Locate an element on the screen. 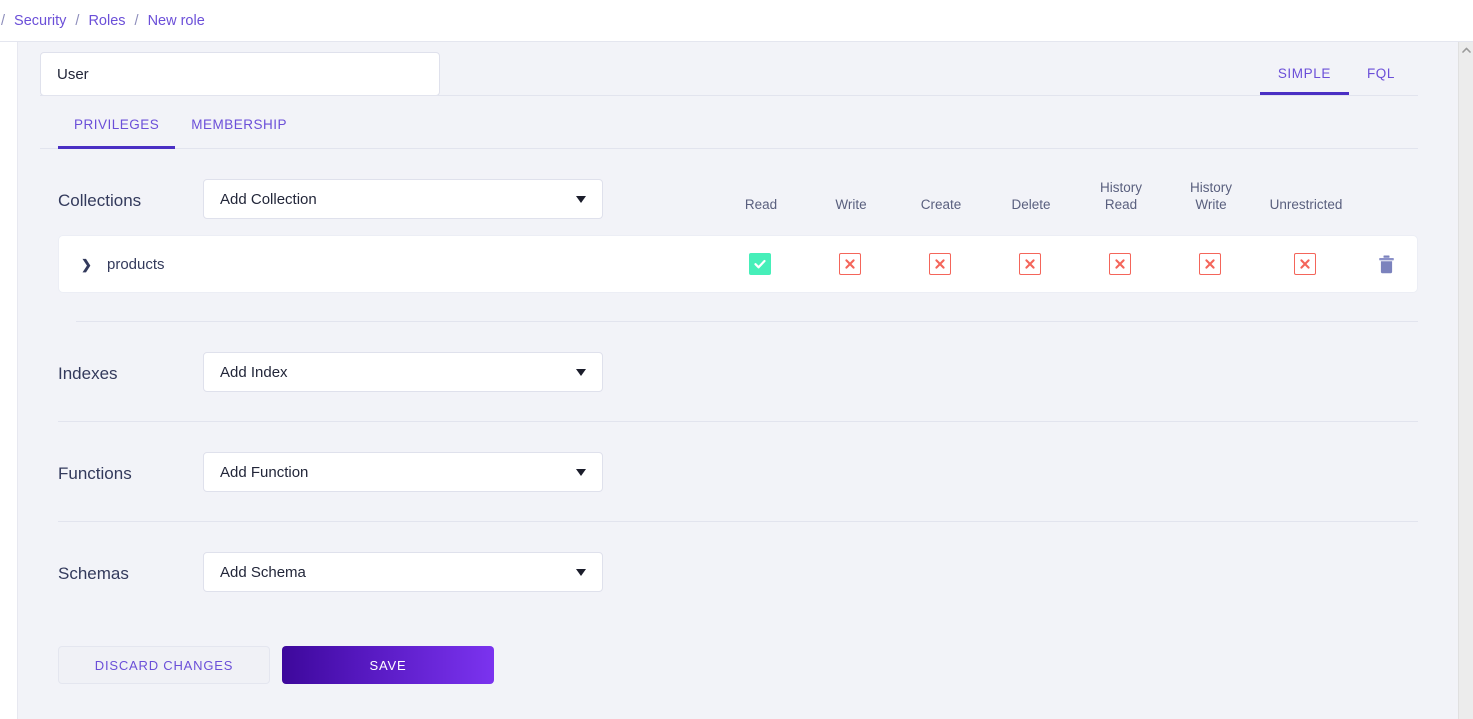 Image resolution: width=1473 pixels, height=719 pixels. permission-cell-history-read is located at coordinates (1120, 264).